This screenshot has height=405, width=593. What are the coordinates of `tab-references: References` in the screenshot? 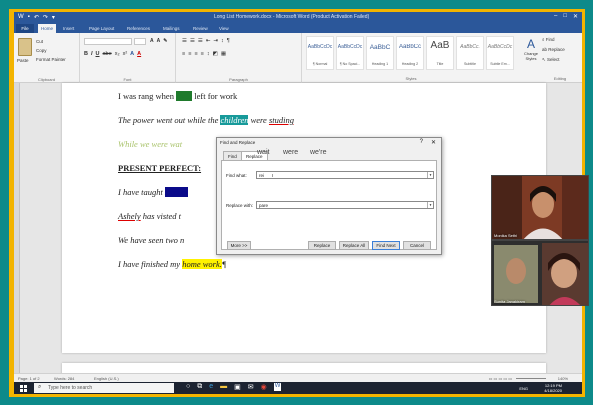 It's located at (138, 28).